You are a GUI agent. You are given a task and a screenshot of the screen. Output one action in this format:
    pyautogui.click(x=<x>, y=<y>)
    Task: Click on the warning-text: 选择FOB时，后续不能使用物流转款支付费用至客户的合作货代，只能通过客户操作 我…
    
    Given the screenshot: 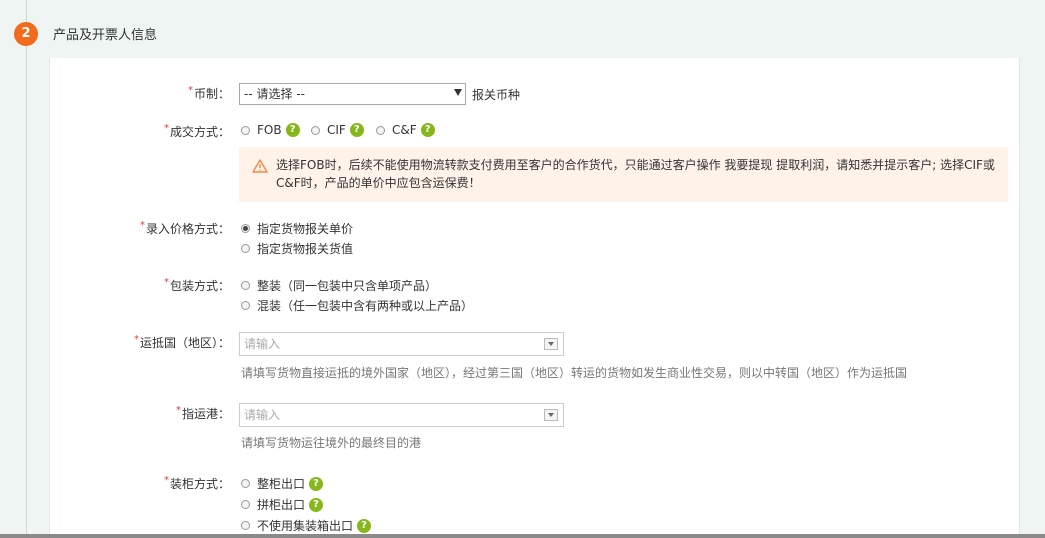 What is the action you would take?
    pyautogui.click(x=635, y=174)
    